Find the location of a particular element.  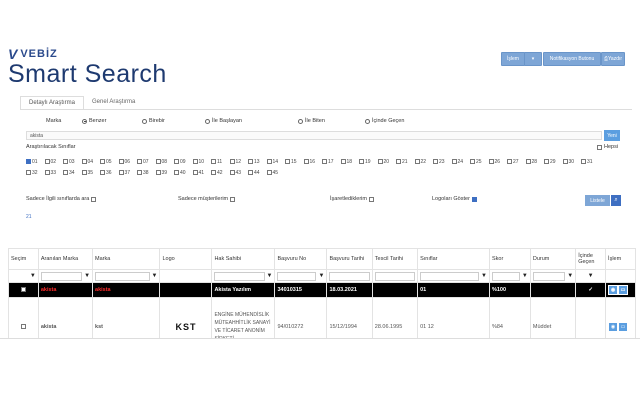

class-checkbox: 21 is located at coordinates (405, 162).